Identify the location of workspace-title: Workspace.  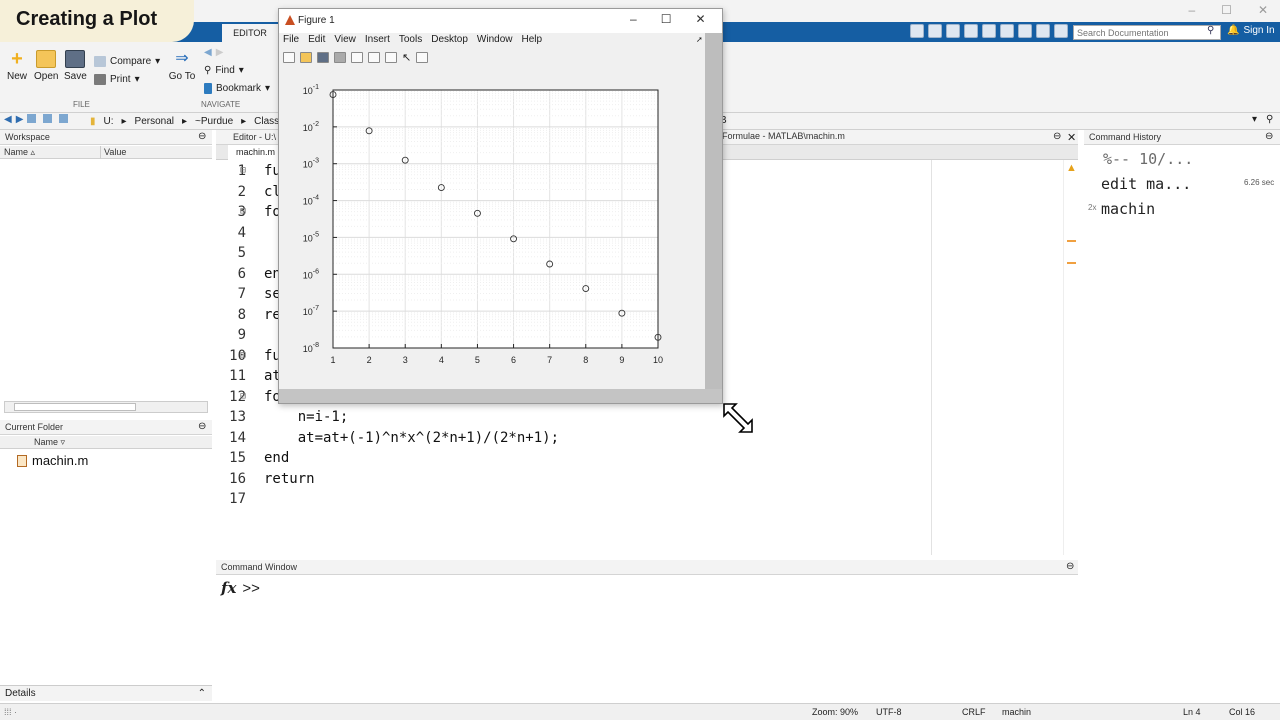
(27, 137).